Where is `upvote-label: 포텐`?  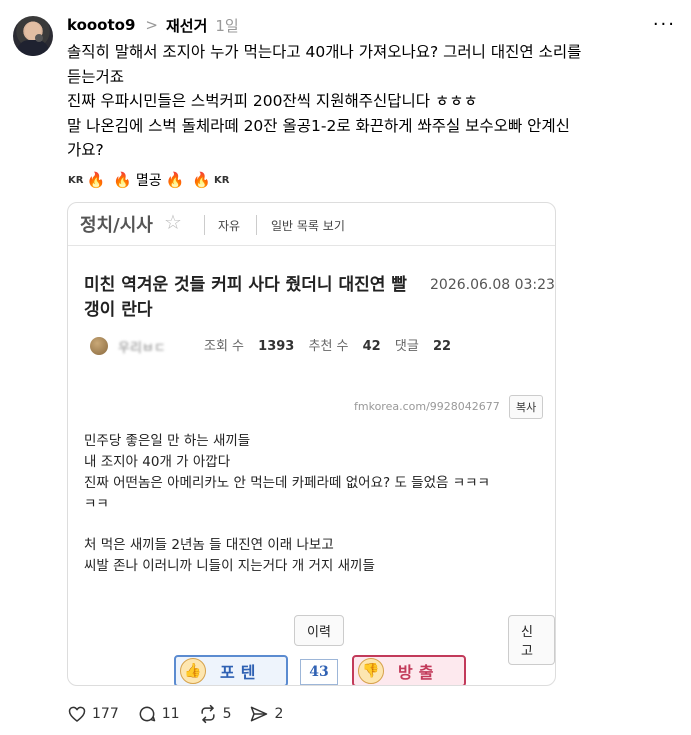 upvote-label: 포텐 is located at coordinates (241, 672).